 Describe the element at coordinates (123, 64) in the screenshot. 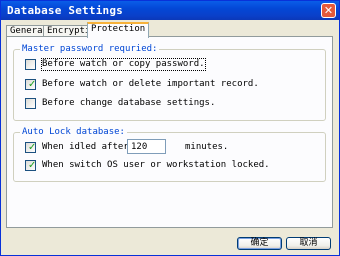

I see `option-label: Before watch or copy password.` at that location.